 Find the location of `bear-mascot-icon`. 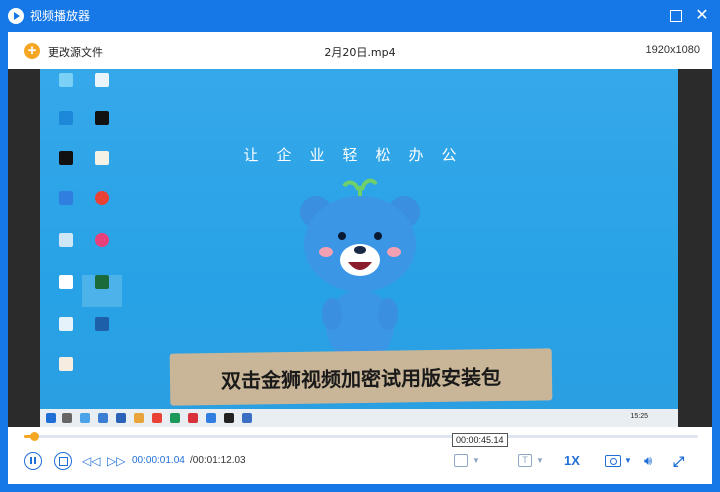

bear-mascot-icon is located at coordinates (360, 270).